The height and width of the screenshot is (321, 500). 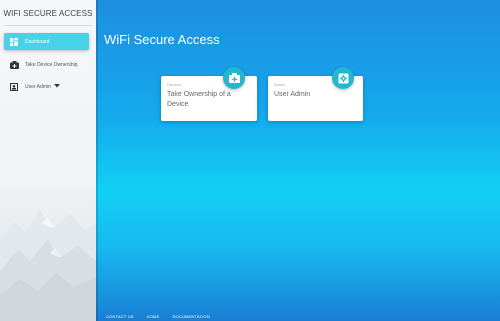 I want to click on footer-link-contact-us: CONTACT US, so click(x=120, y=316).